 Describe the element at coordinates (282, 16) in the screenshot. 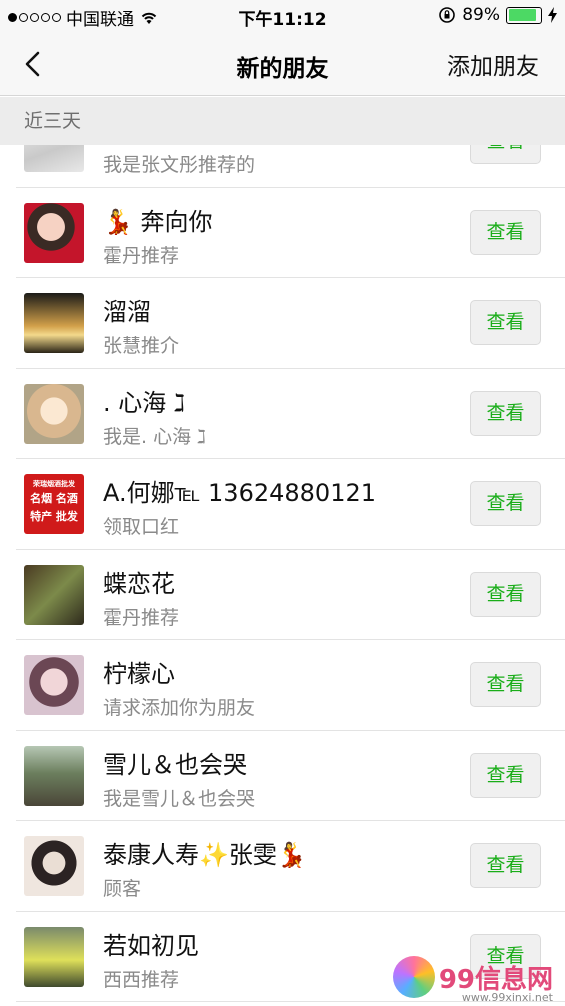

I see `status-bar: 中国联通 下午11:12 89%` at that location.